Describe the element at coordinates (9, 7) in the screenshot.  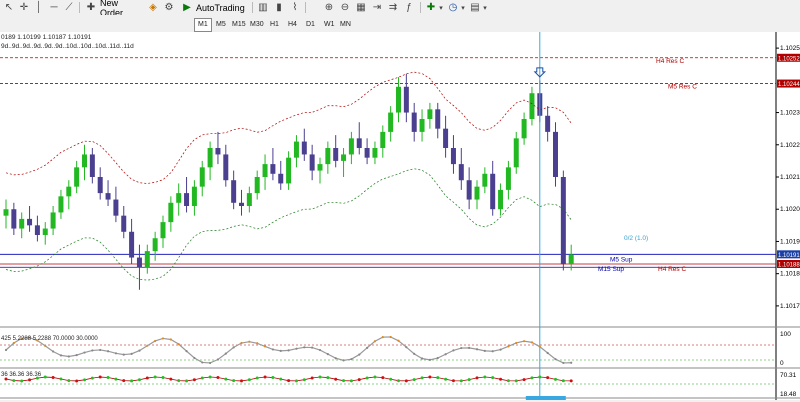
I see `arrow-cursor-icon: ↖` at that location.